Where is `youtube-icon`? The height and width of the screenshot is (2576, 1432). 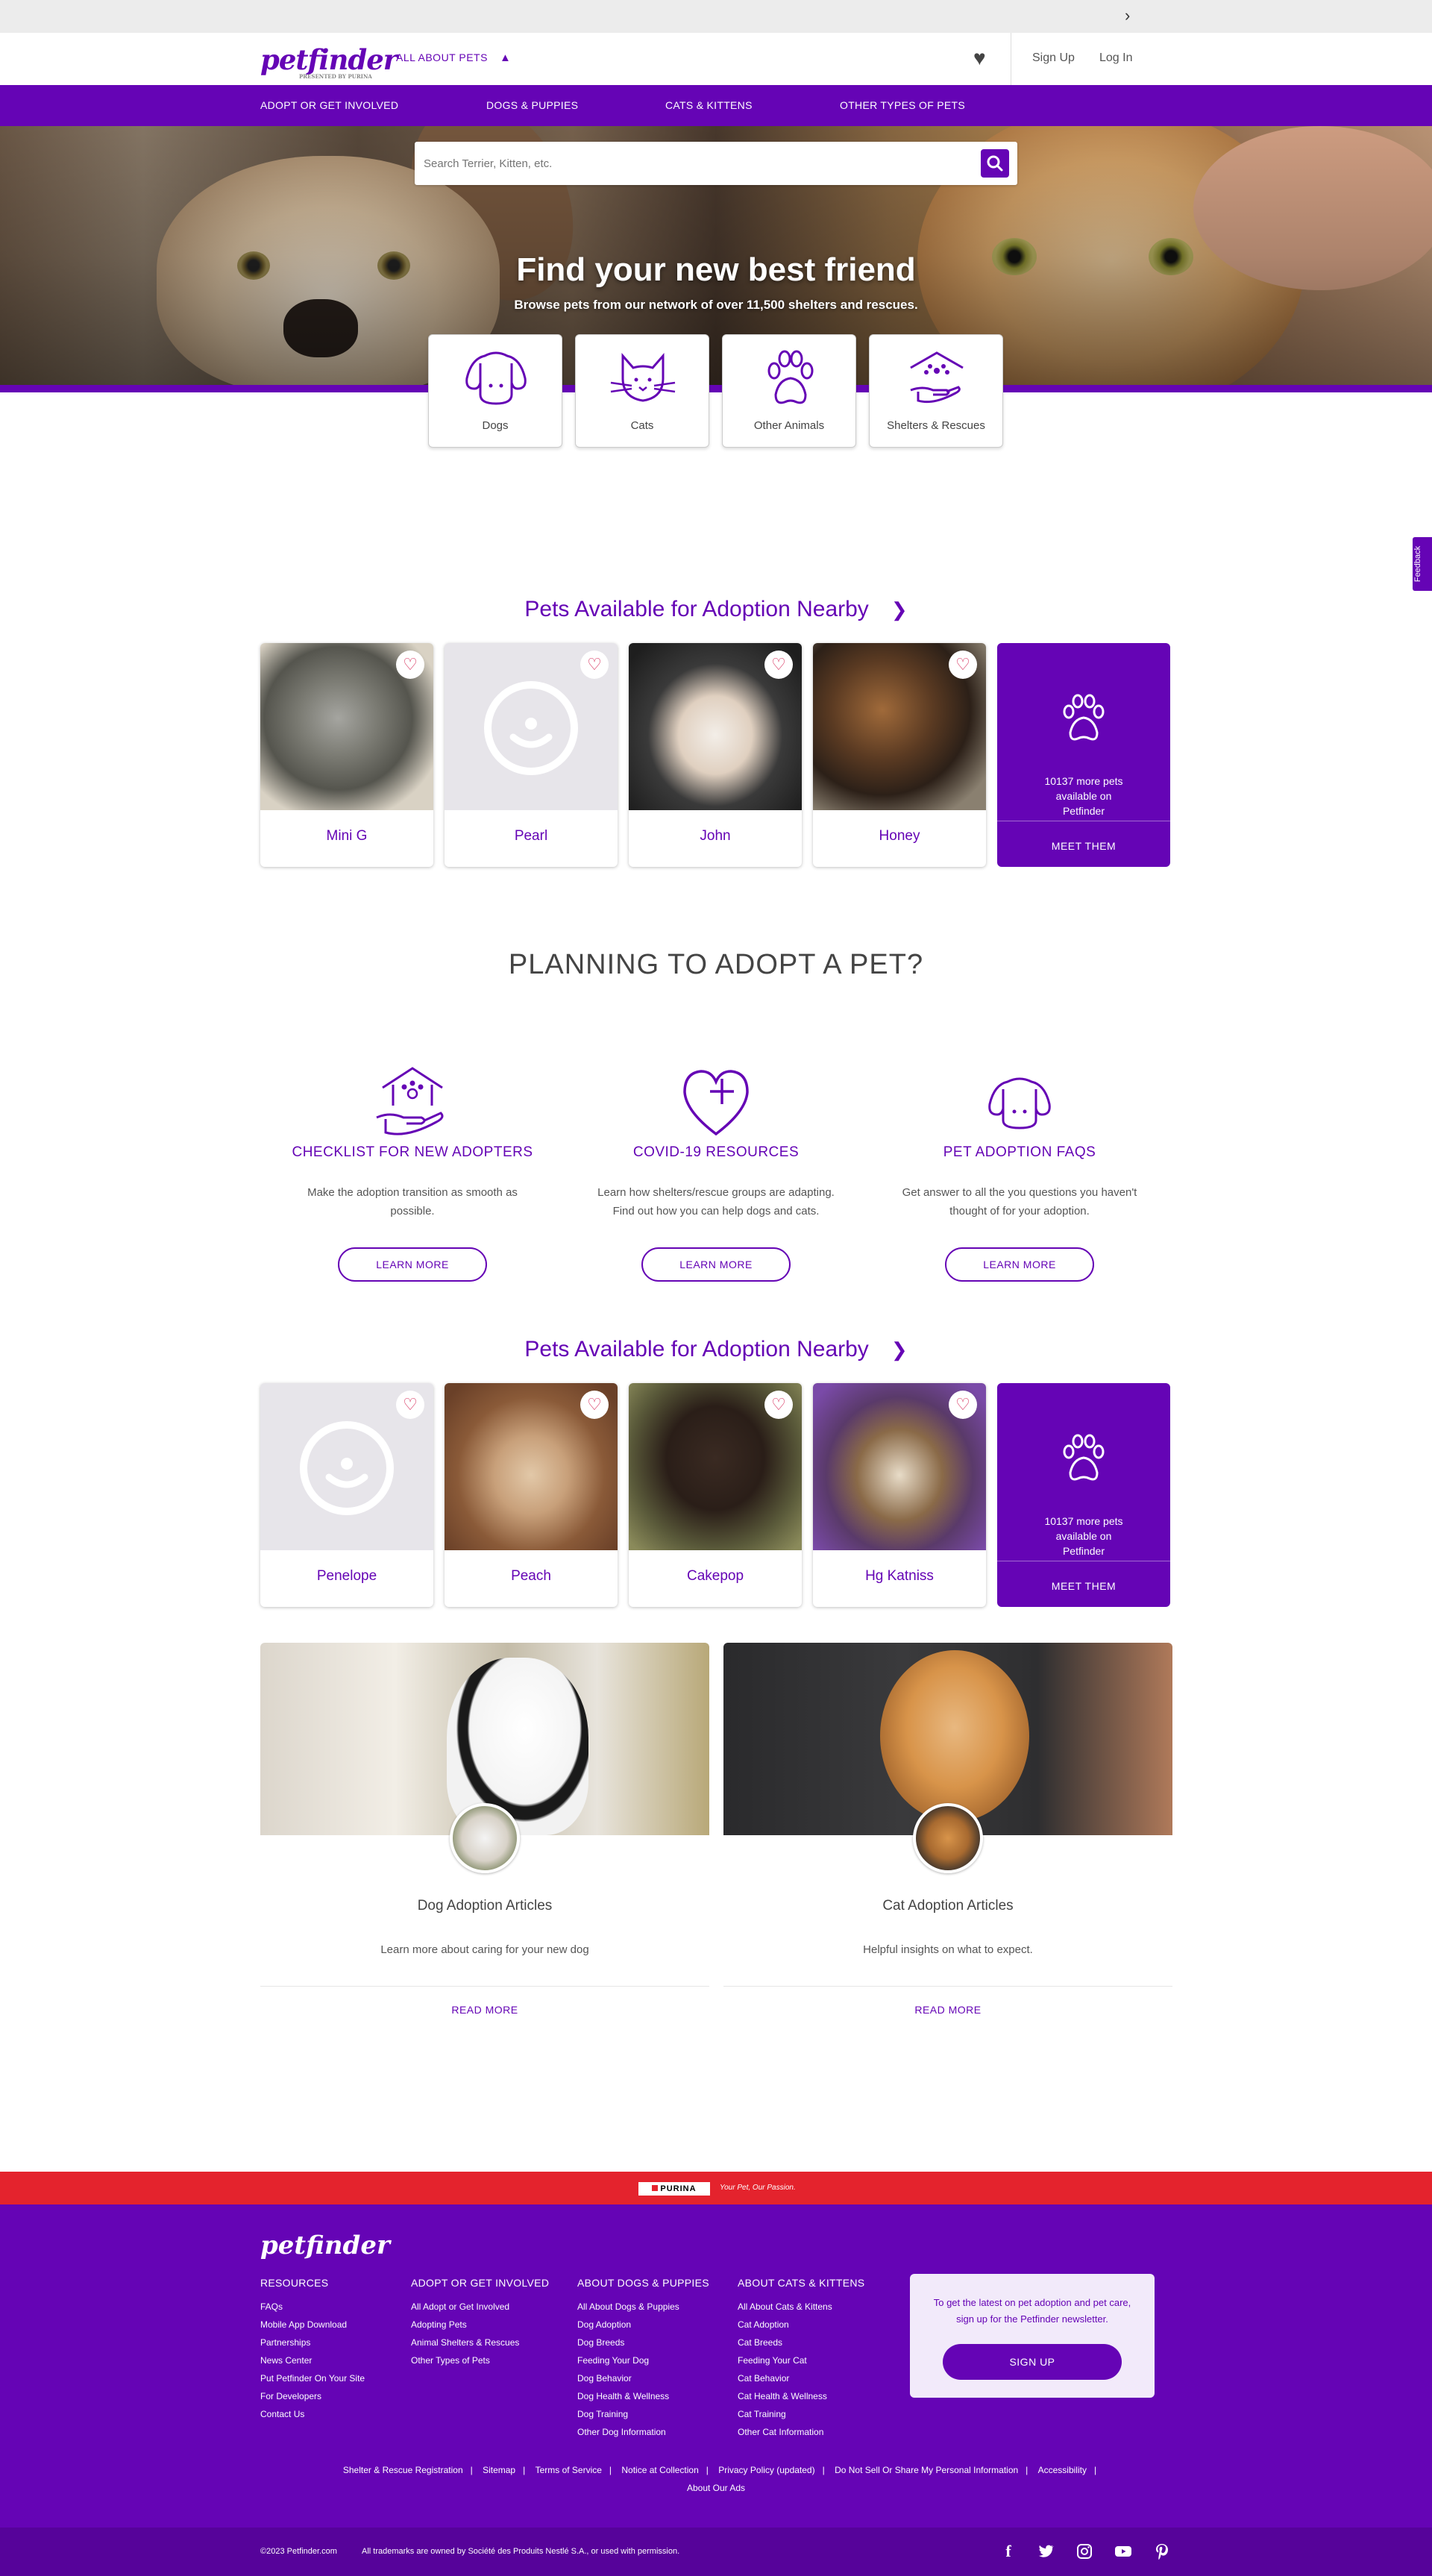
youtube-icon is located at coordinates (1123, 2551).